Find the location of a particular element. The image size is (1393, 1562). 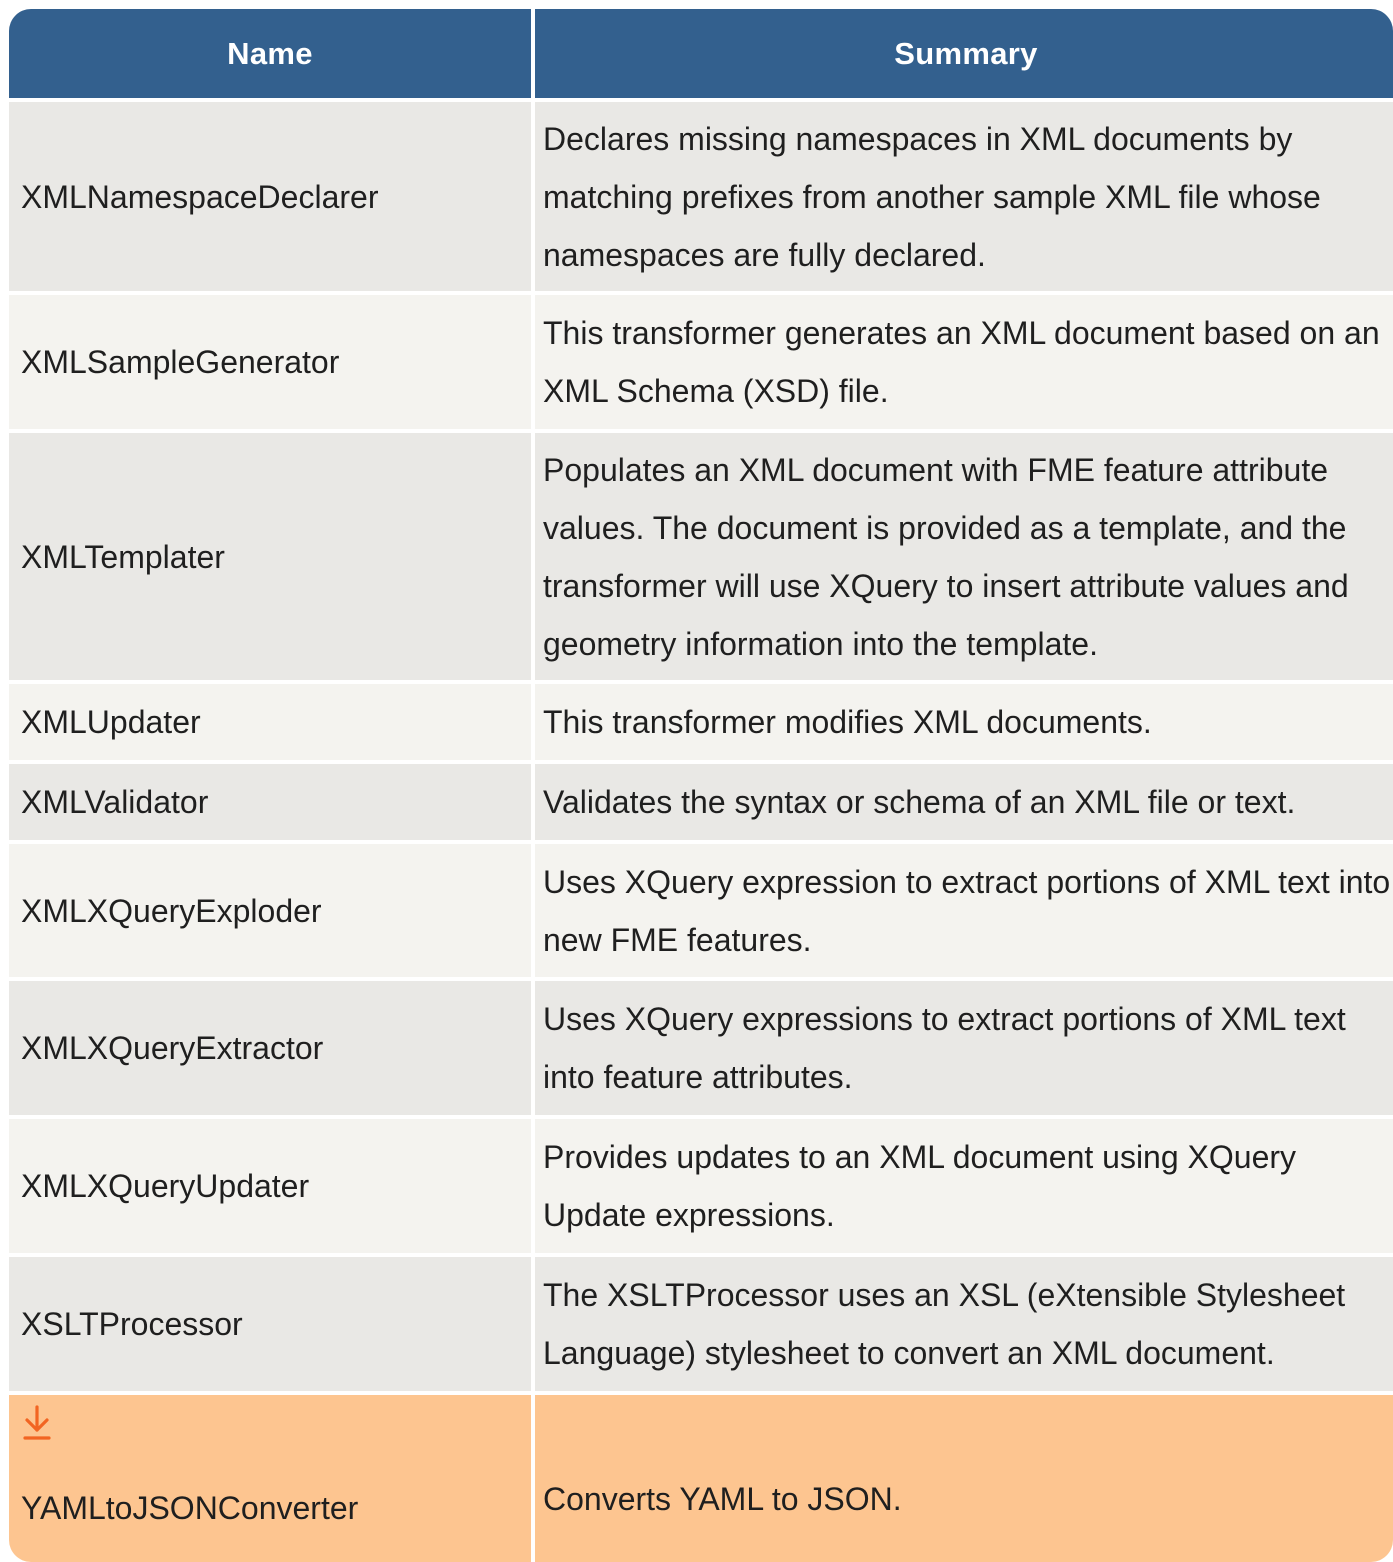

column-header-name: Name is located at coordinates (270, 53).